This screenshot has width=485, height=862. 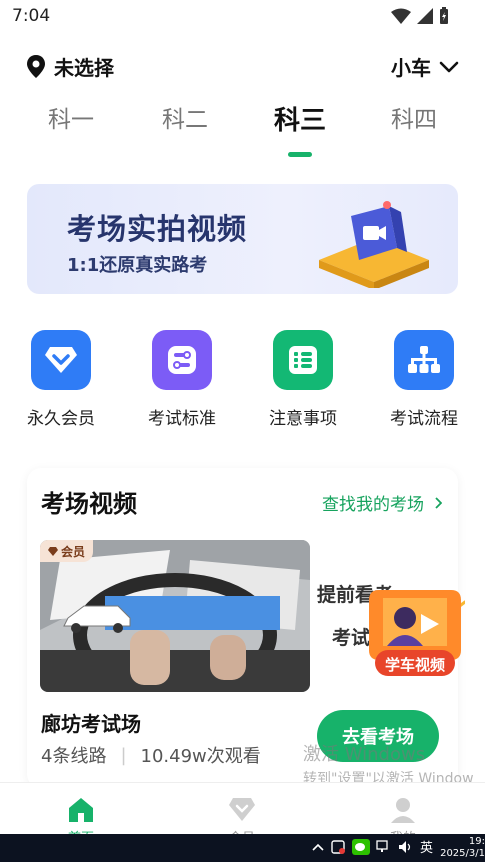 I want to click on checklist-icon, so click(x=303, y=360).